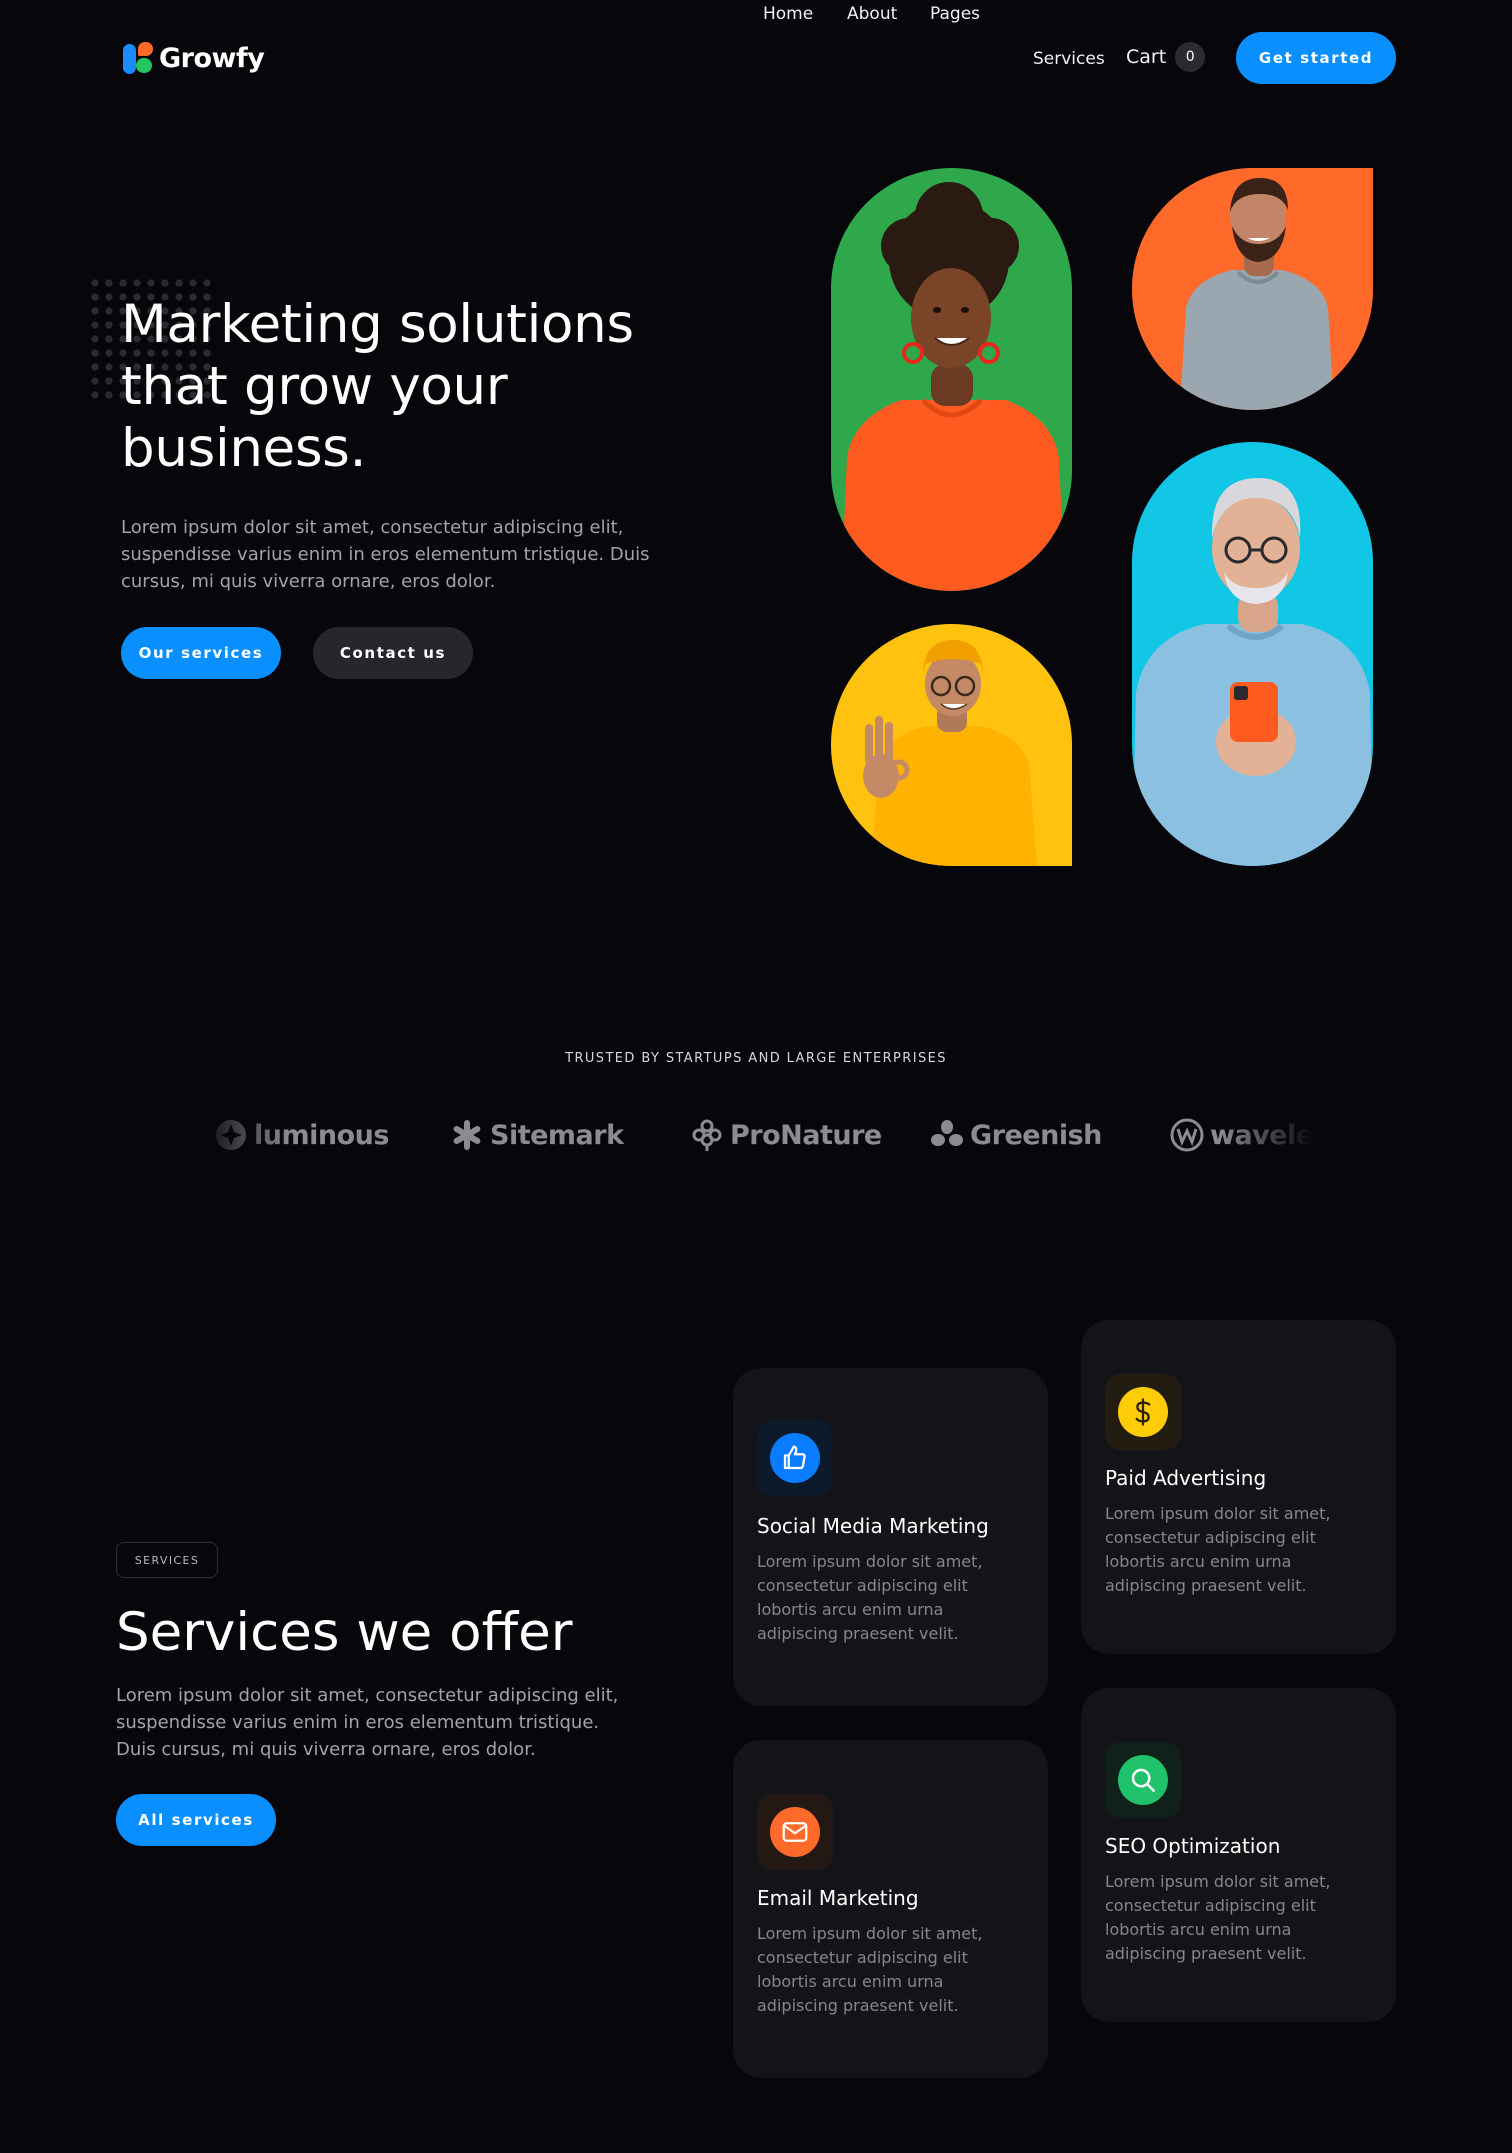  What do you see at coordinates (1193, 1846) in the screenshot?
I see `card-title: SEO Optimization` at bounding box center [1193, 1846].